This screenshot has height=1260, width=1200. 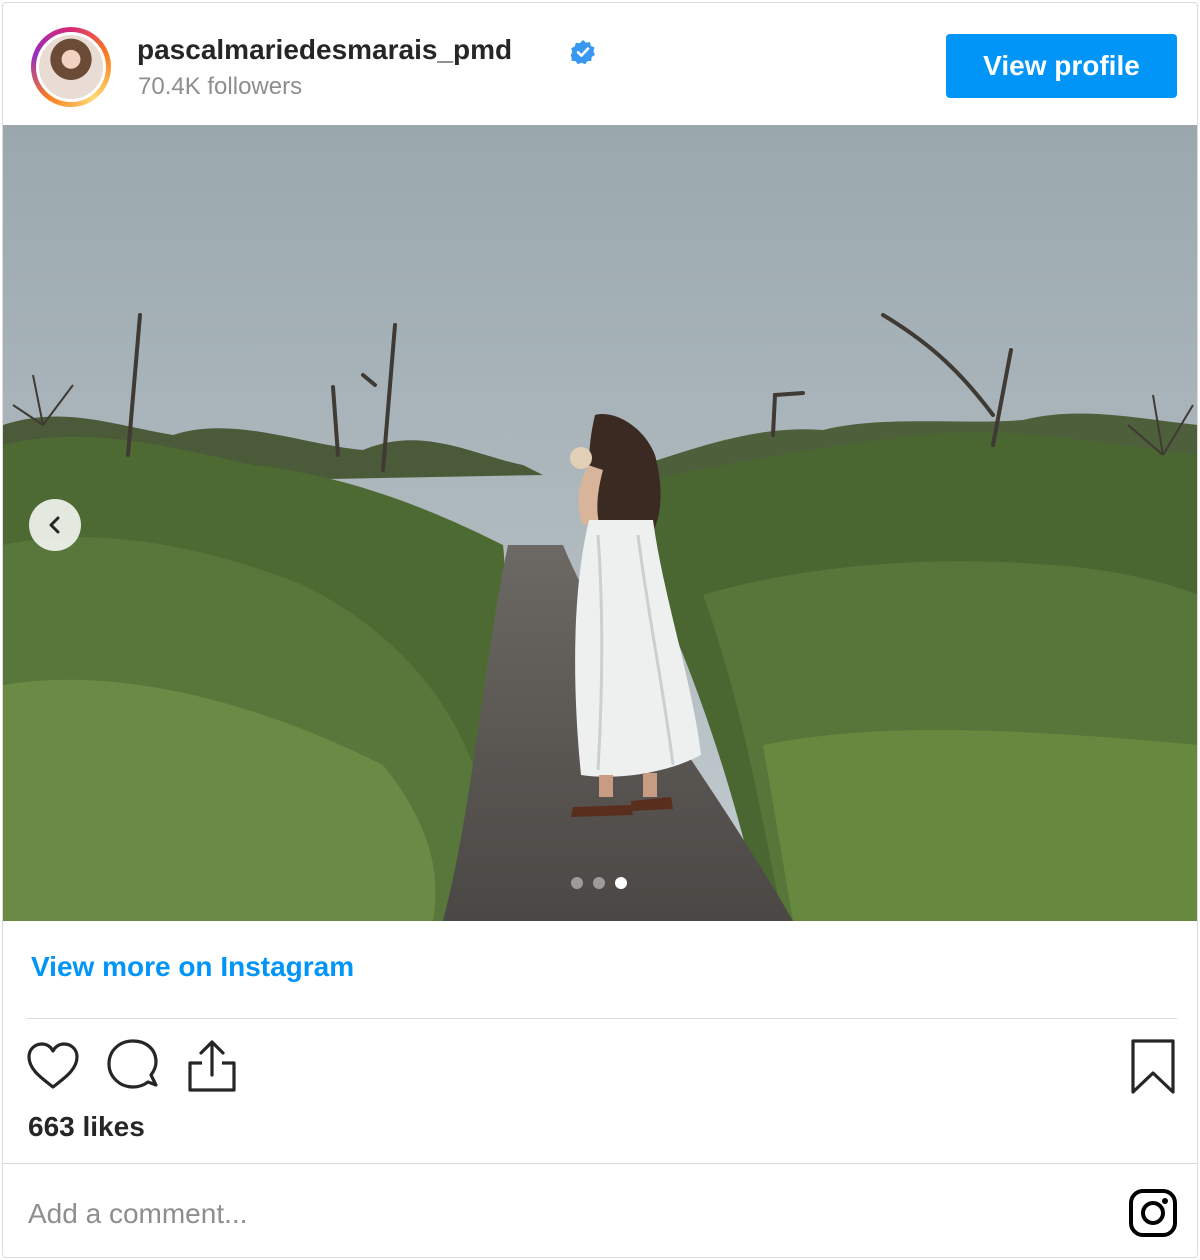 I want to click on add-comment-input, so click(x=478, y=1214).